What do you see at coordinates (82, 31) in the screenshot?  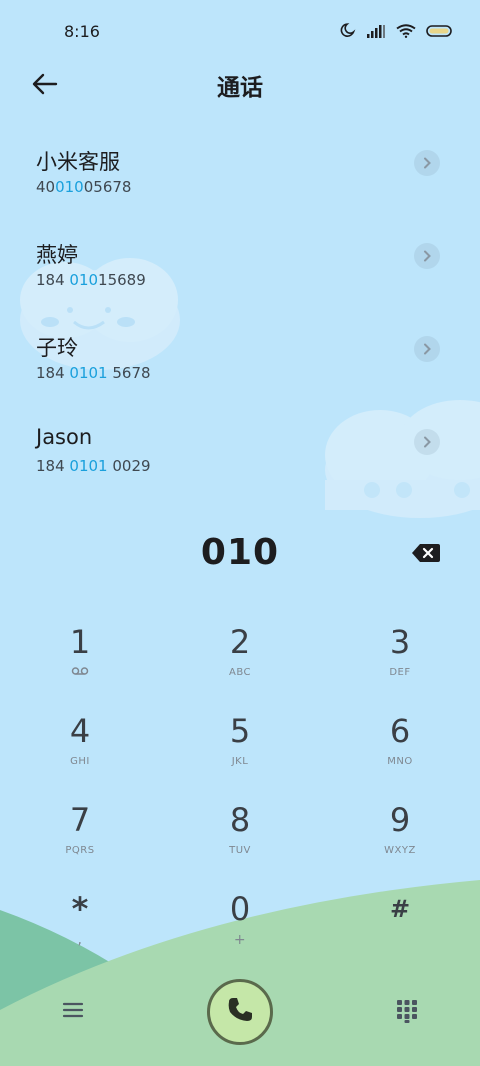 I see `status-time: 8:16` at bounding box center [82, 31].